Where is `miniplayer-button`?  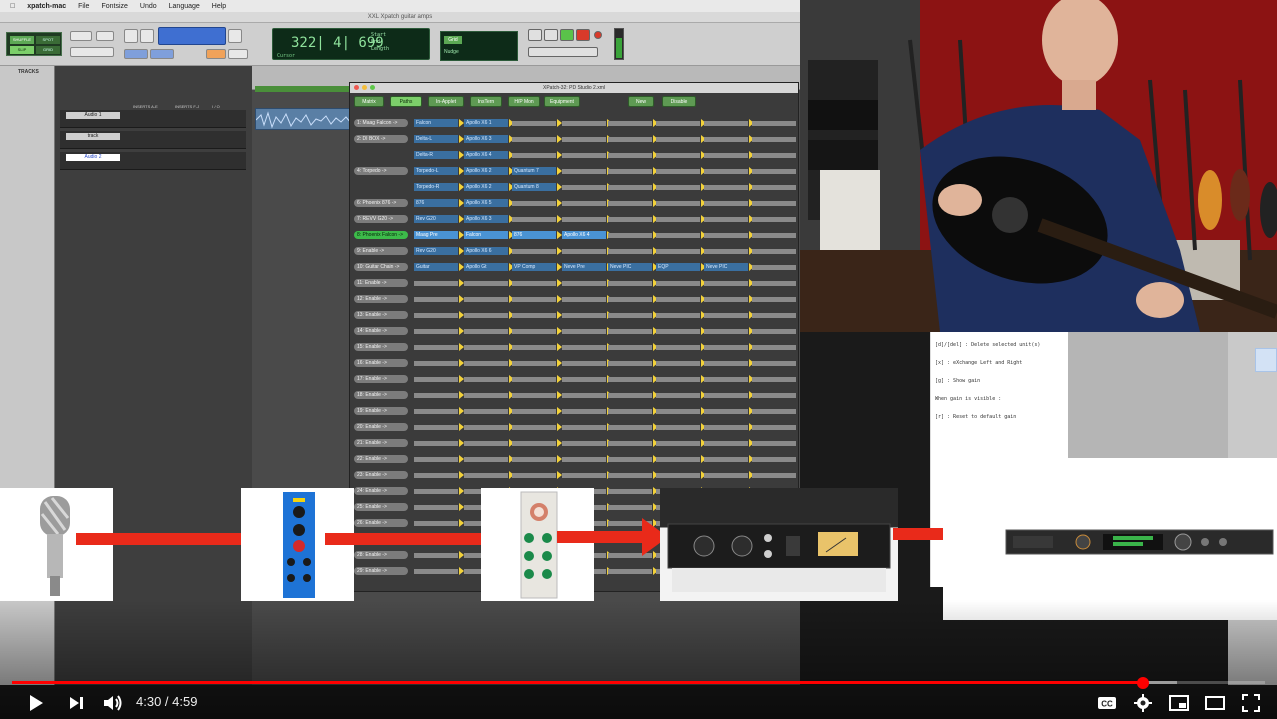
miniplayer-button is located at coordinates (1179, 703).